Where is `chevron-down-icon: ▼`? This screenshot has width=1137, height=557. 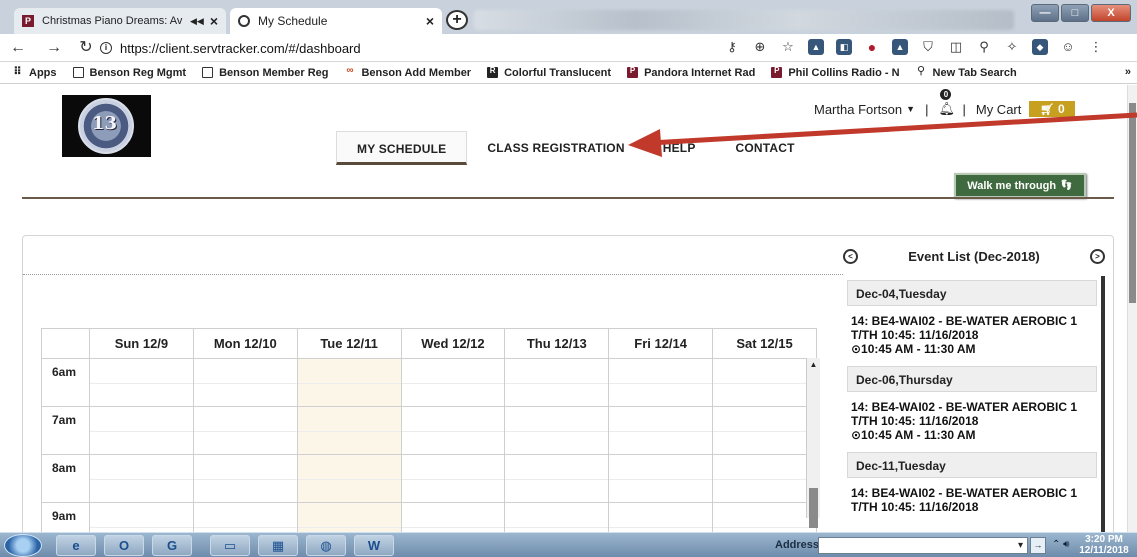 chevron-down-icon: ▼ is located at coordinates (910, 109).